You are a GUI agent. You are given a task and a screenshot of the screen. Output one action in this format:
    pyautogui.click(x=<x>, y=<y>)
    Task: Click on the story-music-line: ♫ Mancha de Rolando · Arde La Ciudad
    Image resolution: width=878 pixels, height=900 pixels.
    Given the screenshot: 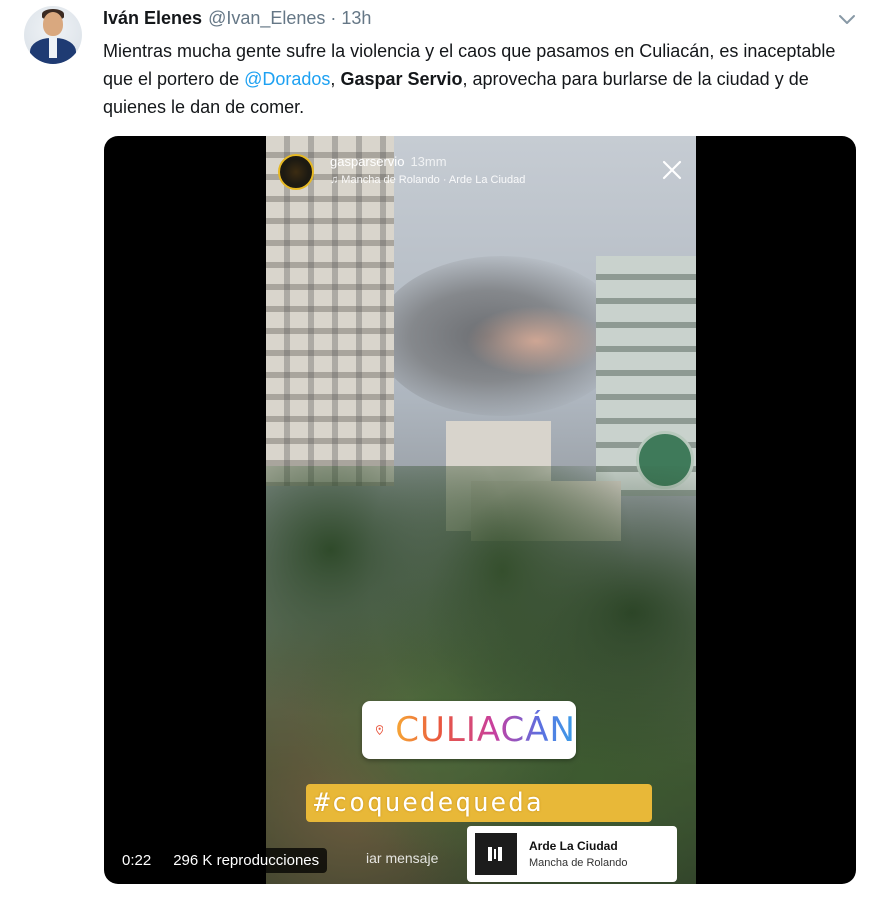 What is the action you would take?
    pyautogui.click(x=428, y=180)
    